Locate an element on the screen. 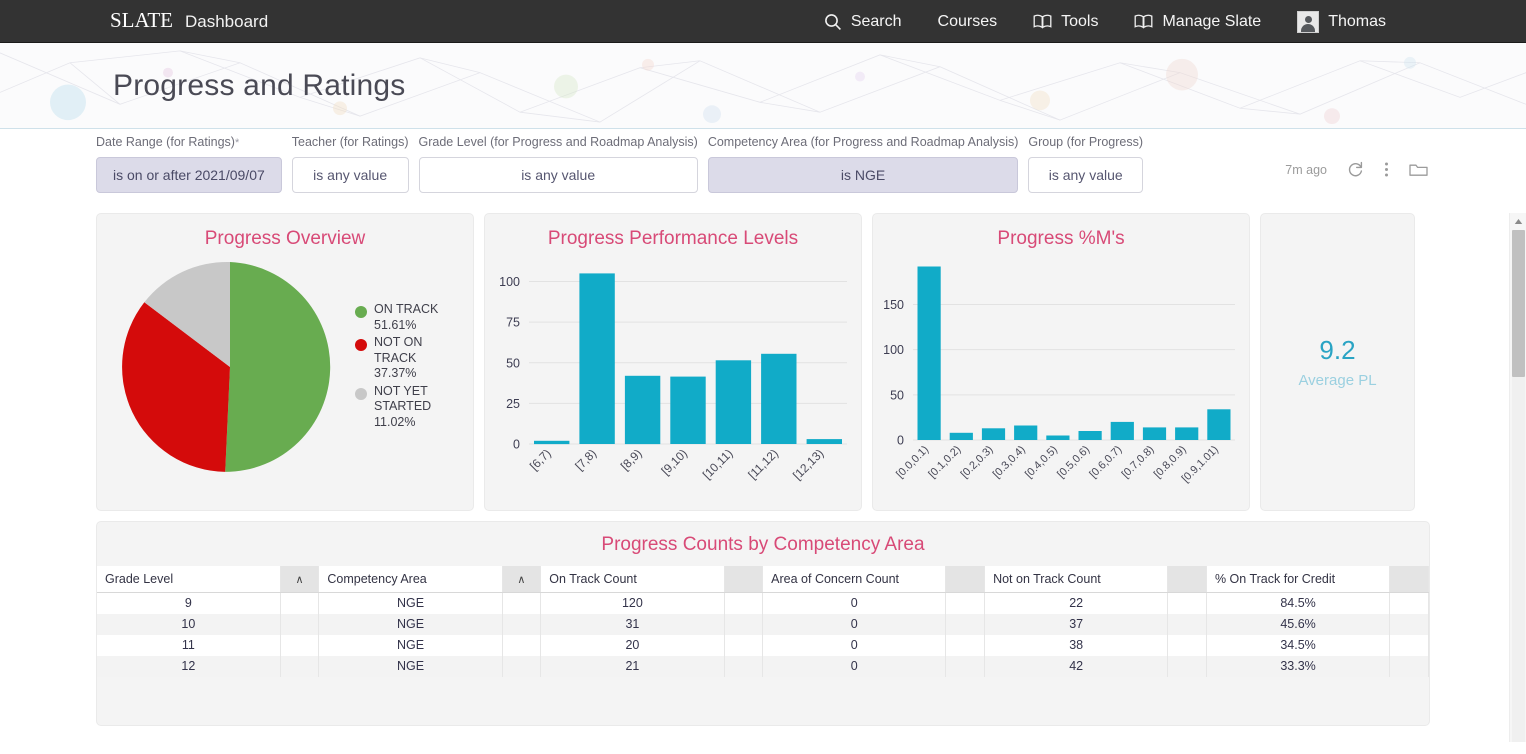 The image size is (1526, 754). column-header-grade-level: Grade Level is located at coordinates (189, 579).